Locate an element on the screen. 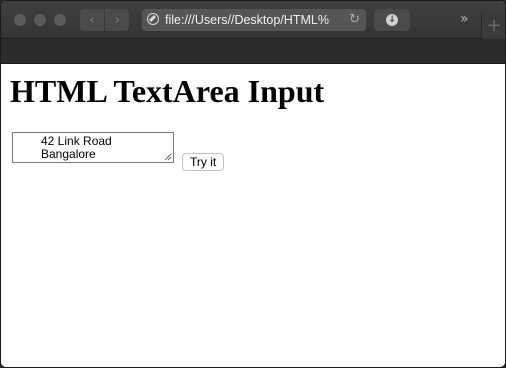 This screenshot has height=368, width=506. address-bar: file:///Users//Desktop/HTML% ↻ is located at coordinates (254, 20).